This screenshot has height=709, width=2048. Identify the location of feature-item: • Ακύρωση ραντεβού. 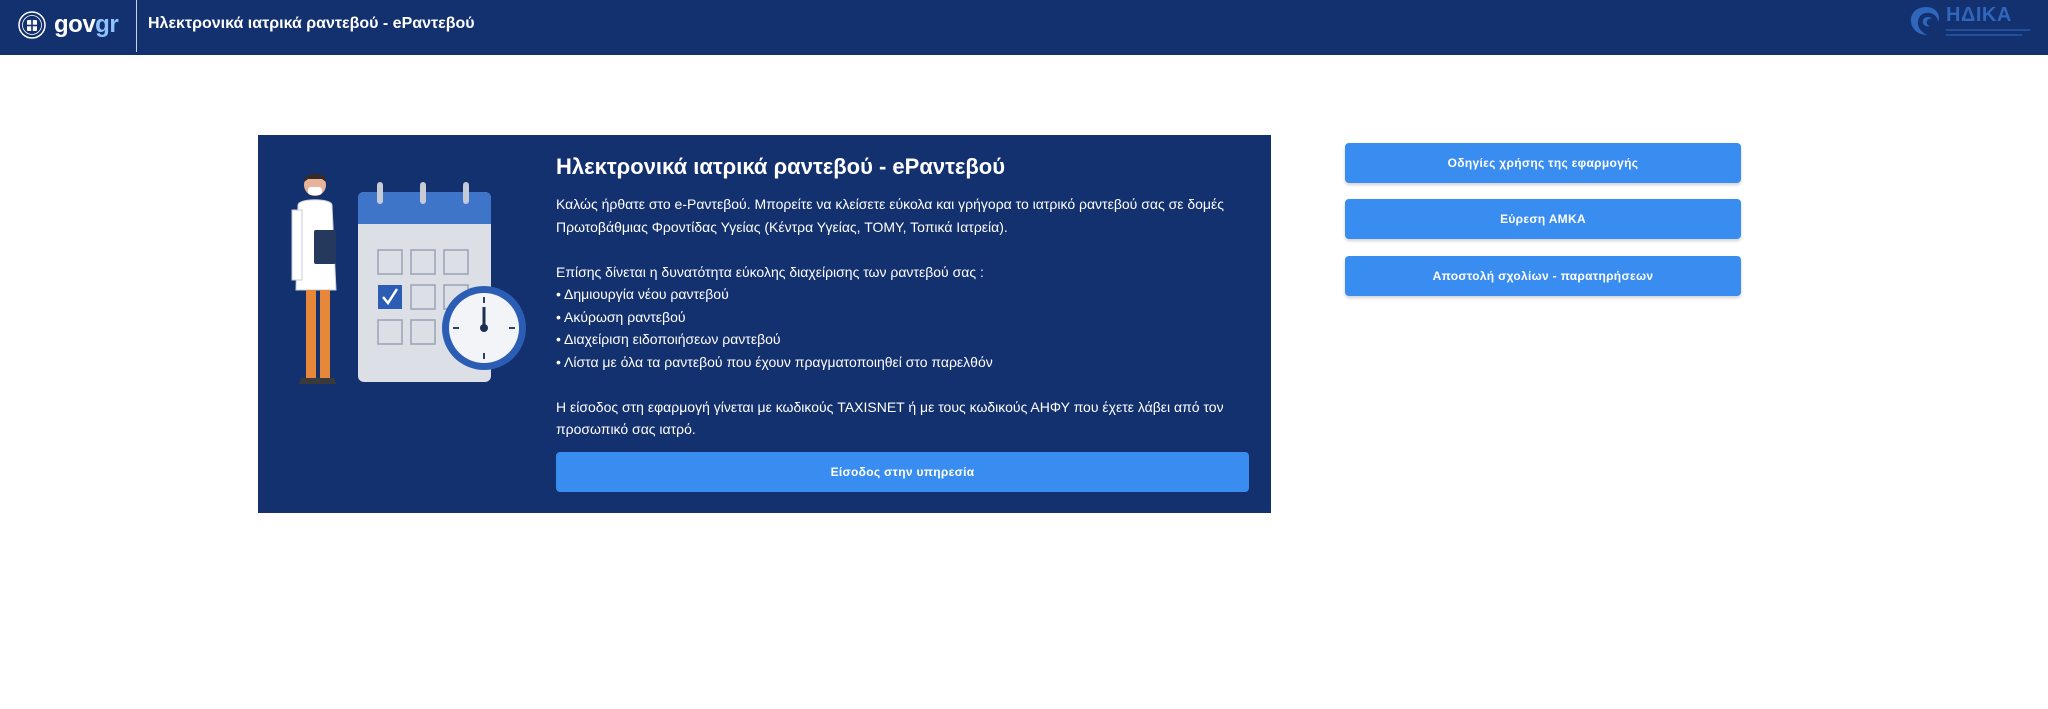
(621, 316).